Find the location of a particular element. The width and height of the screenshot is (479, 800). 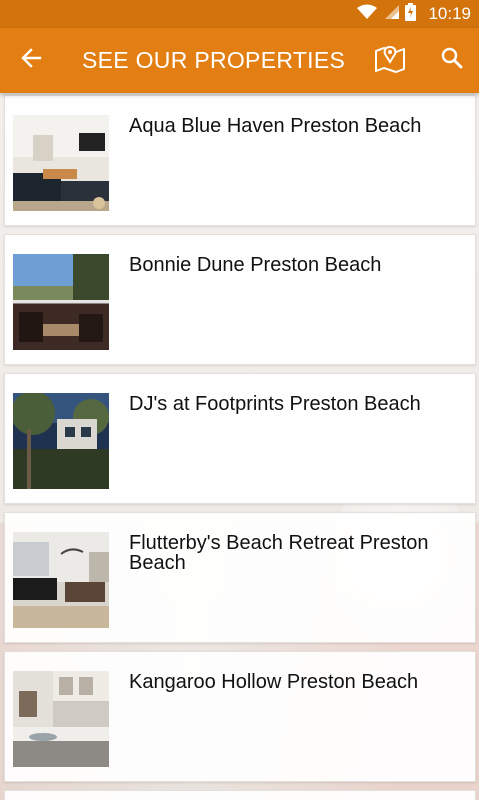

back-button is located at coordinates (31, 60).